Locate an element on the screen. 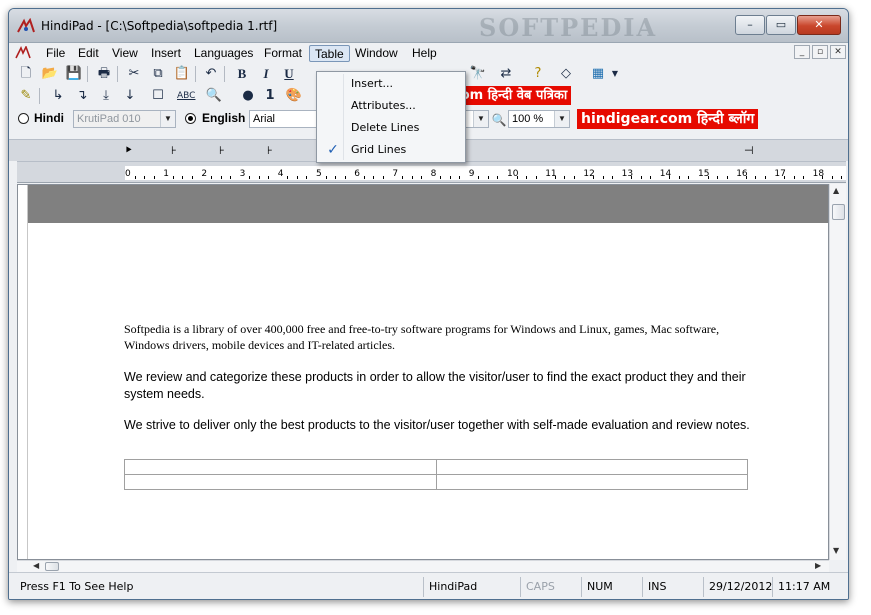 This screenshot has height=615, width=871. menu-file: File is located at coordinates (55, 53).